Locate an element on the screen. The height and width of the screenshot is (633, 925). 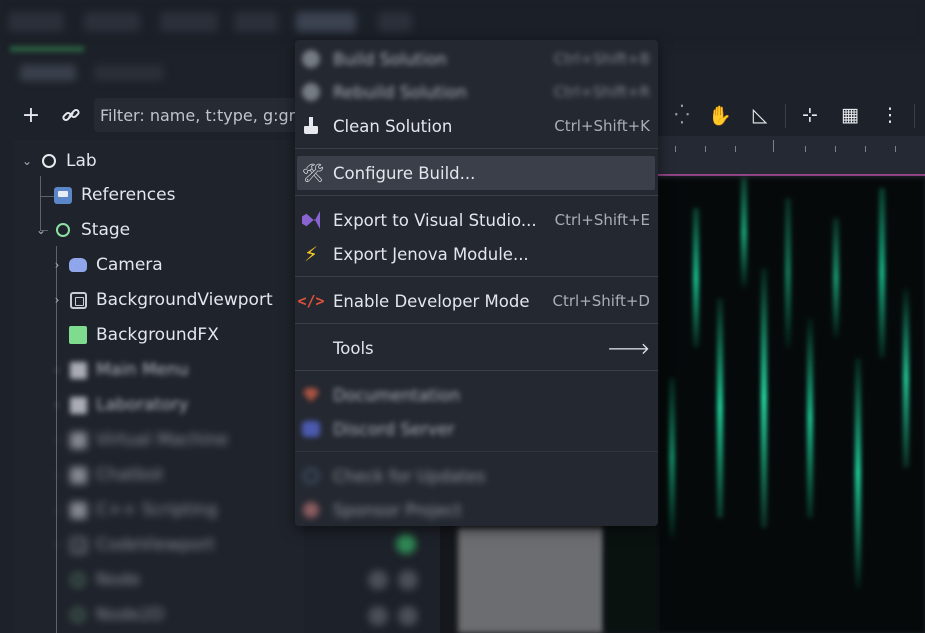
heart-icon is located at coordinates (311, 510).